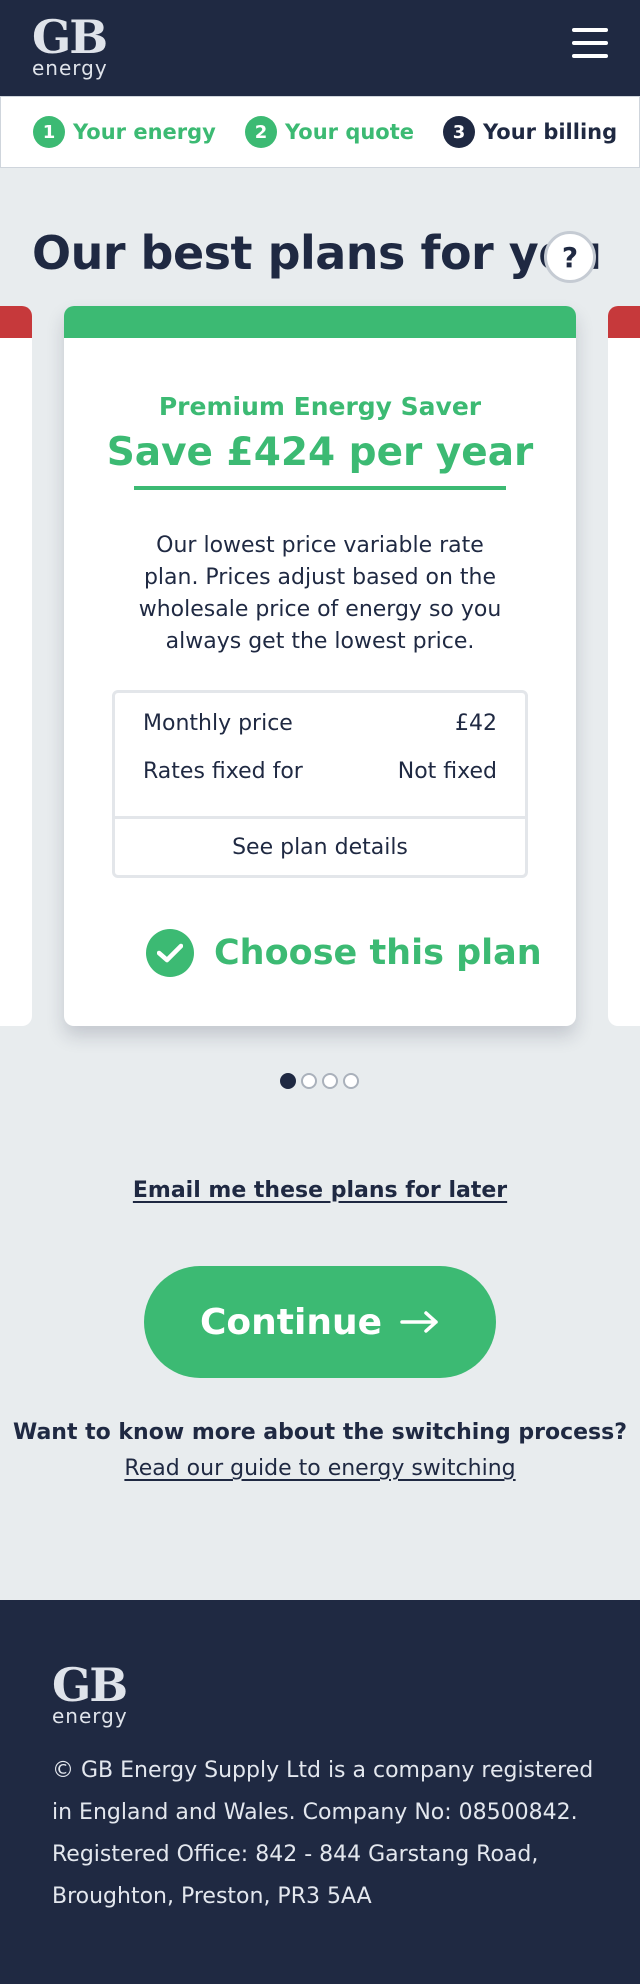 This screenshot has height=1984, width=640. What do you see at coordinates (290, 1322) in the screenshot?
I see `continue-label: Continue` at bounding box center [290, 1322].